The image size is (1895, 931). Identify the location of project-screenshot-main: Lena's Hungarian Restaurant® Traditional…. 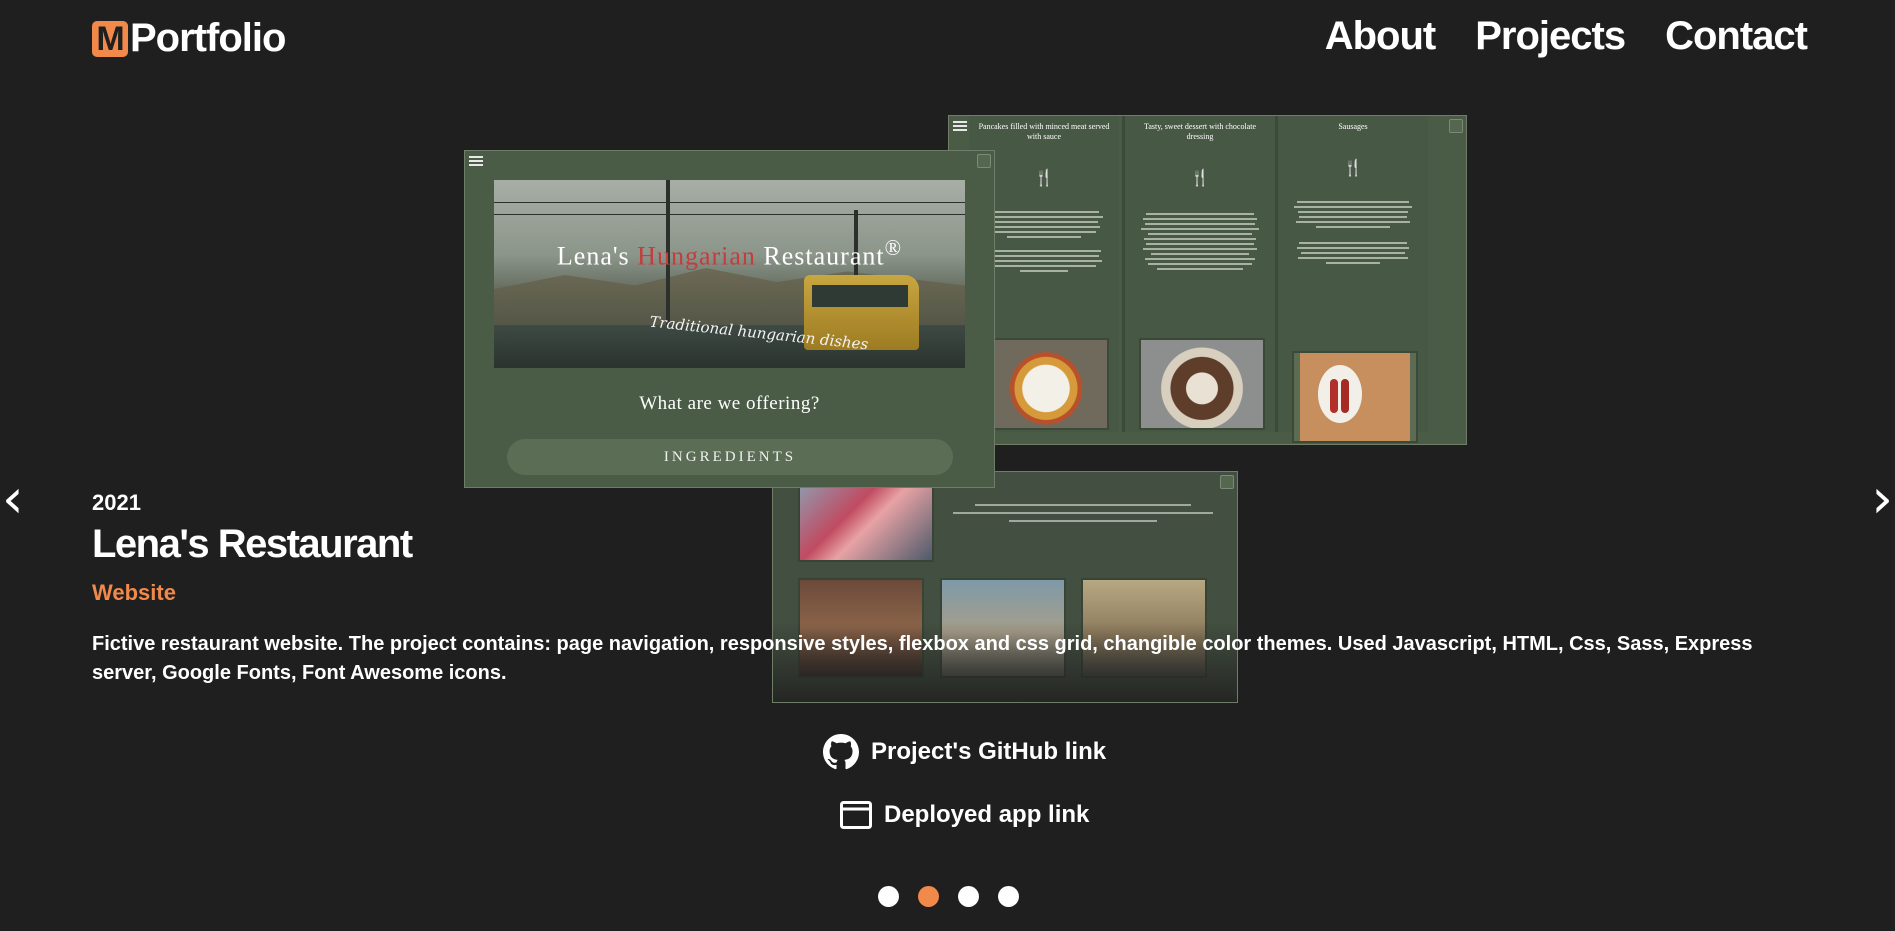
(729, 319).